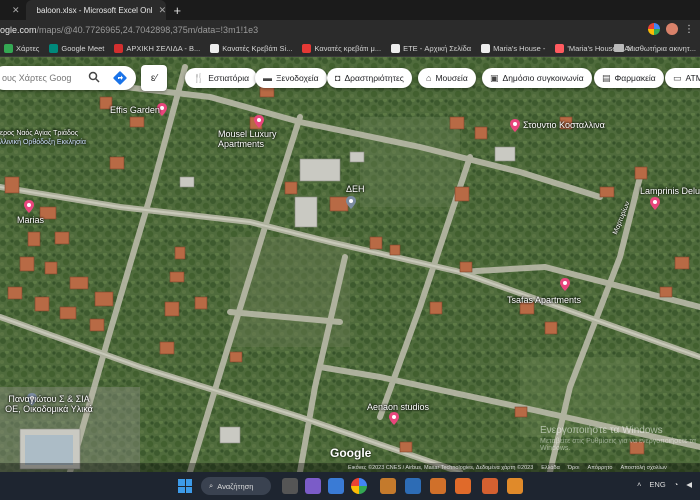 The image size is (700, 500). Describe the element at coordinates (154, 78) in the screenshot. I see `layers-icon: ε⁄` at that location.